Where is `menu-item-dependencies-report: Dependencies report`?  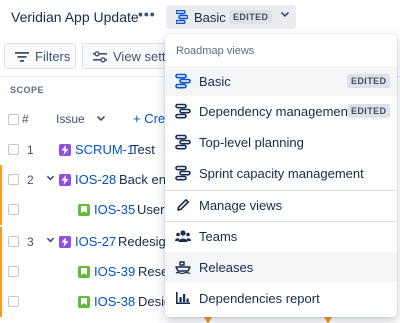
menu-item-dependencies-report: Dependencies report is located at coordinates (281, 298).